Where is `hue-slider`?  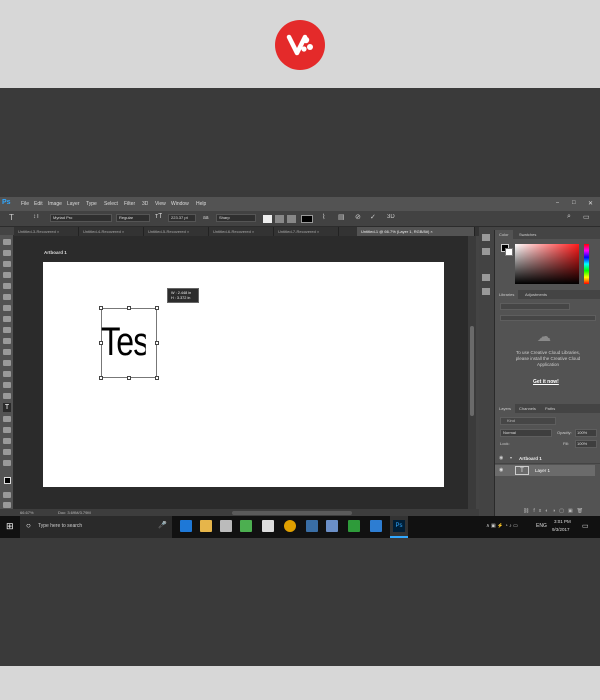 hue-slider is located at coordinates (586, 264).